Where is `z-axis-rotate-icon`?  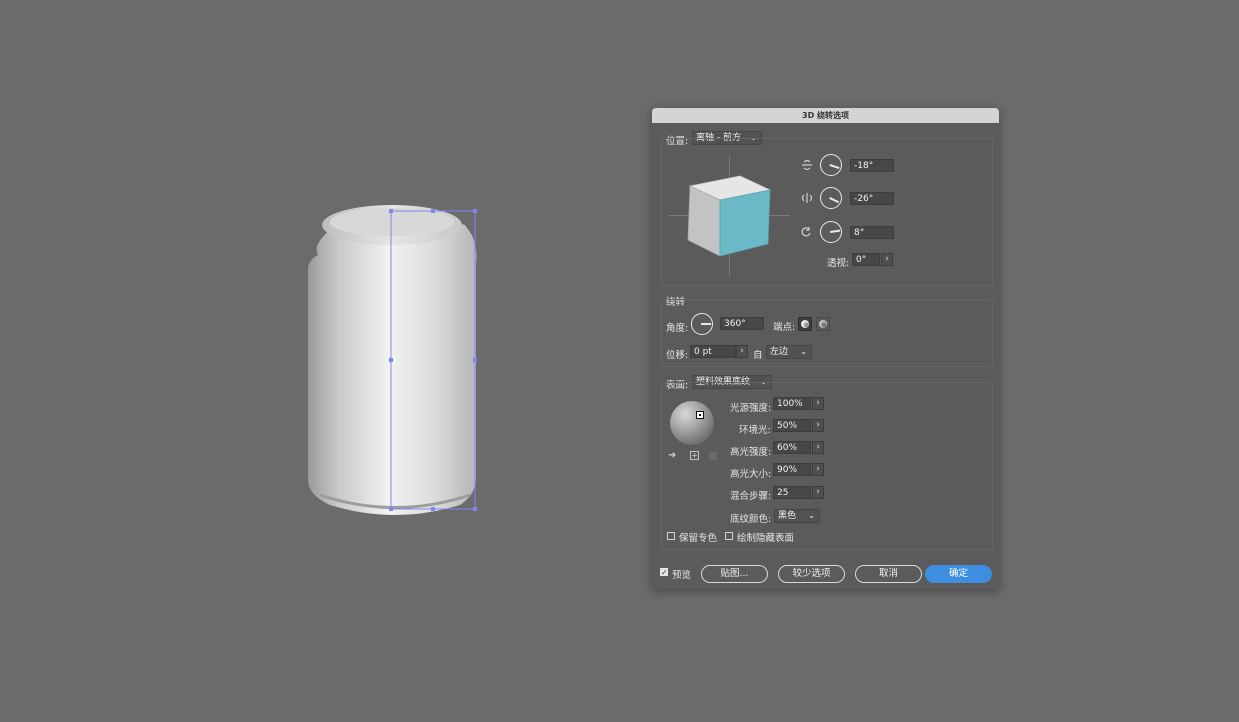 z-axis-rotate-icon is located at coordinates (806, 232).